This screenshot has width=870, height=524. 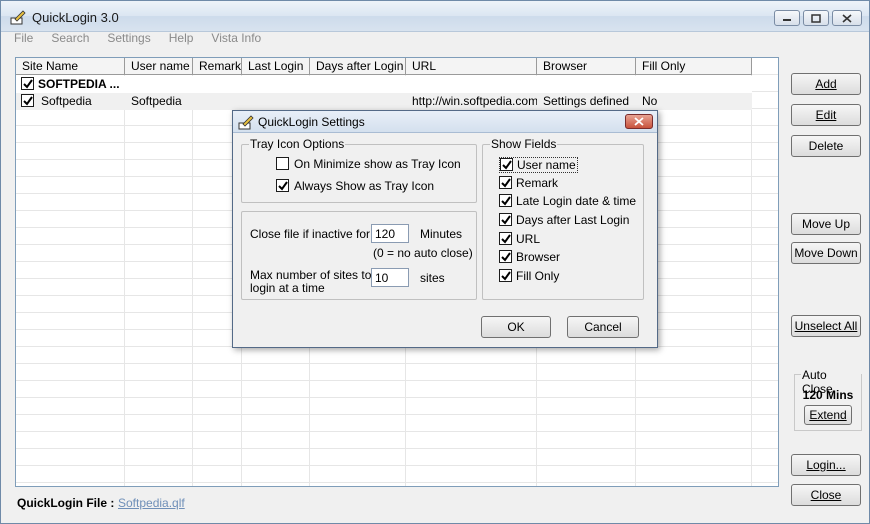 I want to click on col-fill-only: Fill Only, so click(x=694, y=66).